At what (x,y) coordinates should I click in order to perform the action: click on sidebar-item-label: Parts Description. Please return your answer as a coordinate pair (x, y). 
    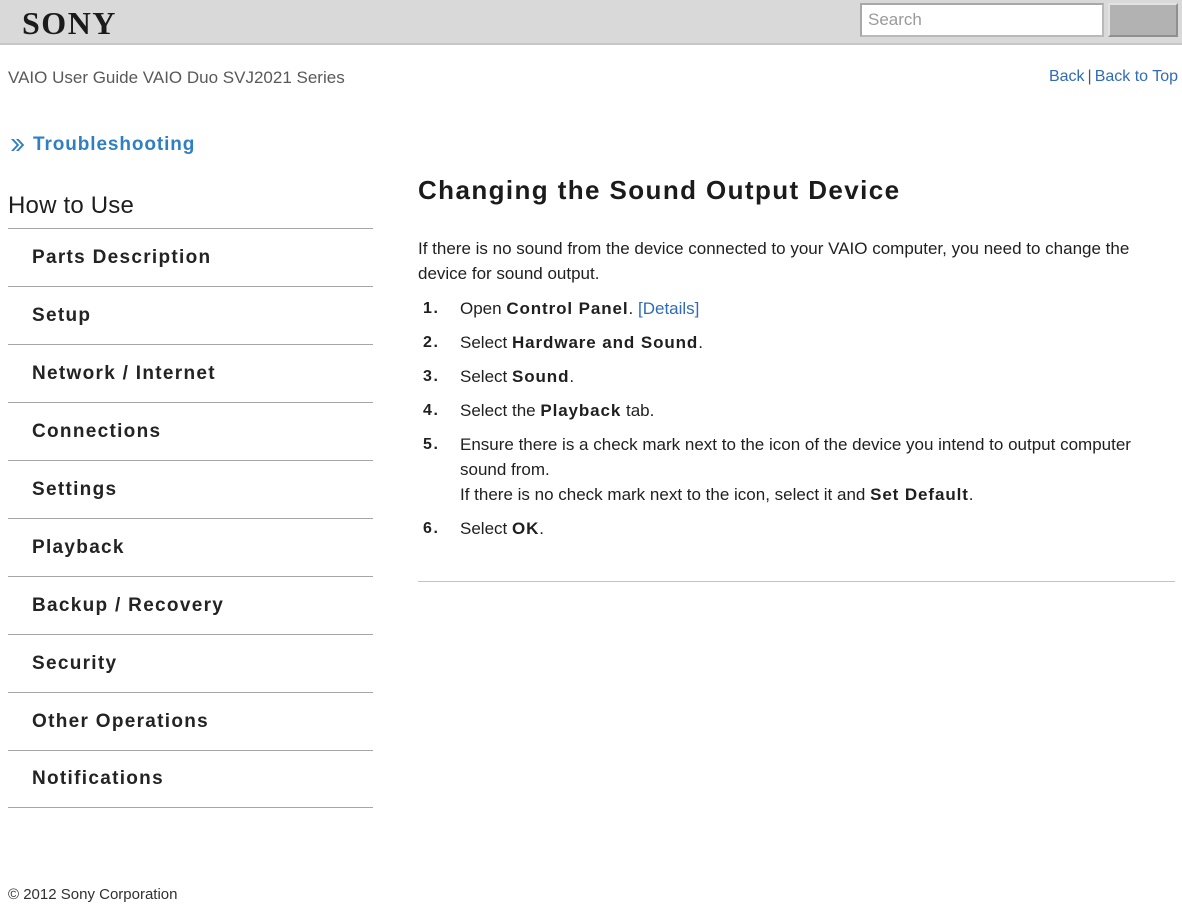
    Looking at the image, I should click on (122, 257).